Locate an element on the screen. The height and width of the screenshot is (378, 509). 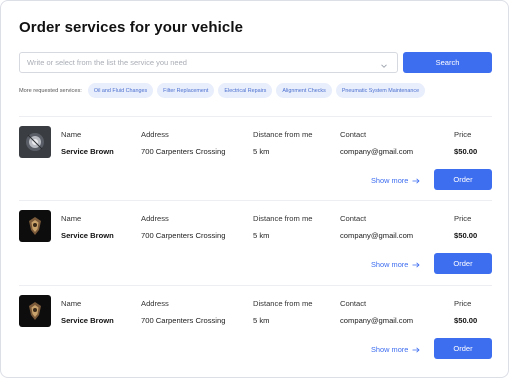
chevron-down-icon is located at coordinates (384, 63).